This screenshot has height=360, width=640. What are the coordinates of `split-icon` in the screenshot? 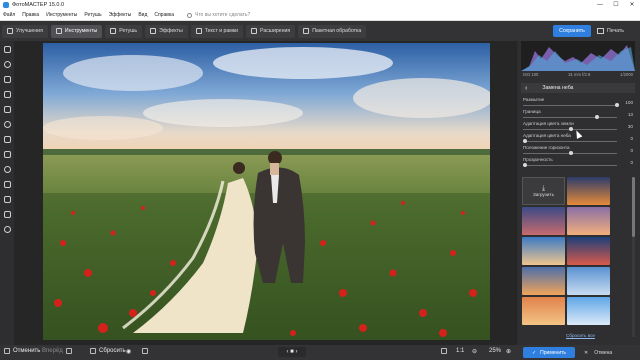 It's located at (145, 351).